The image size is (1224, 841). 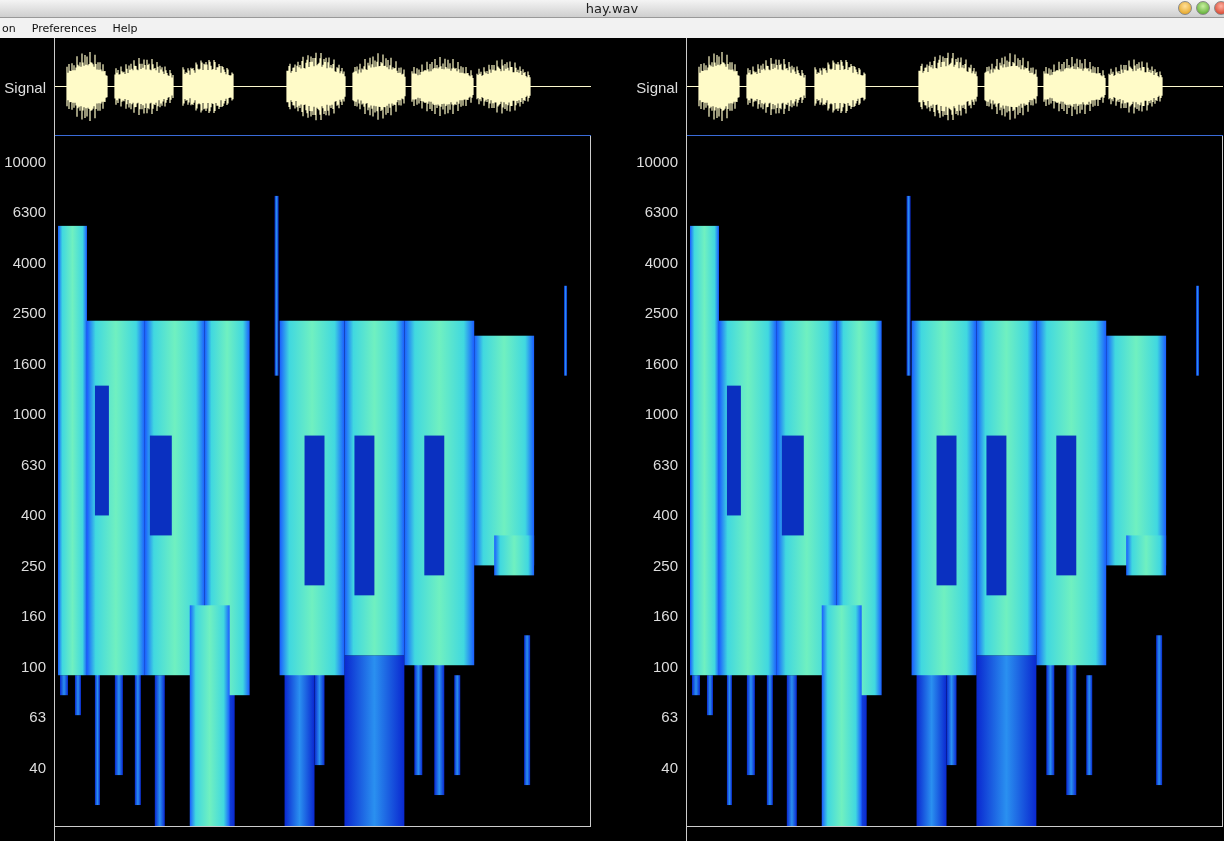 I want to click on menu-item: on, so click(x=9, y=28).